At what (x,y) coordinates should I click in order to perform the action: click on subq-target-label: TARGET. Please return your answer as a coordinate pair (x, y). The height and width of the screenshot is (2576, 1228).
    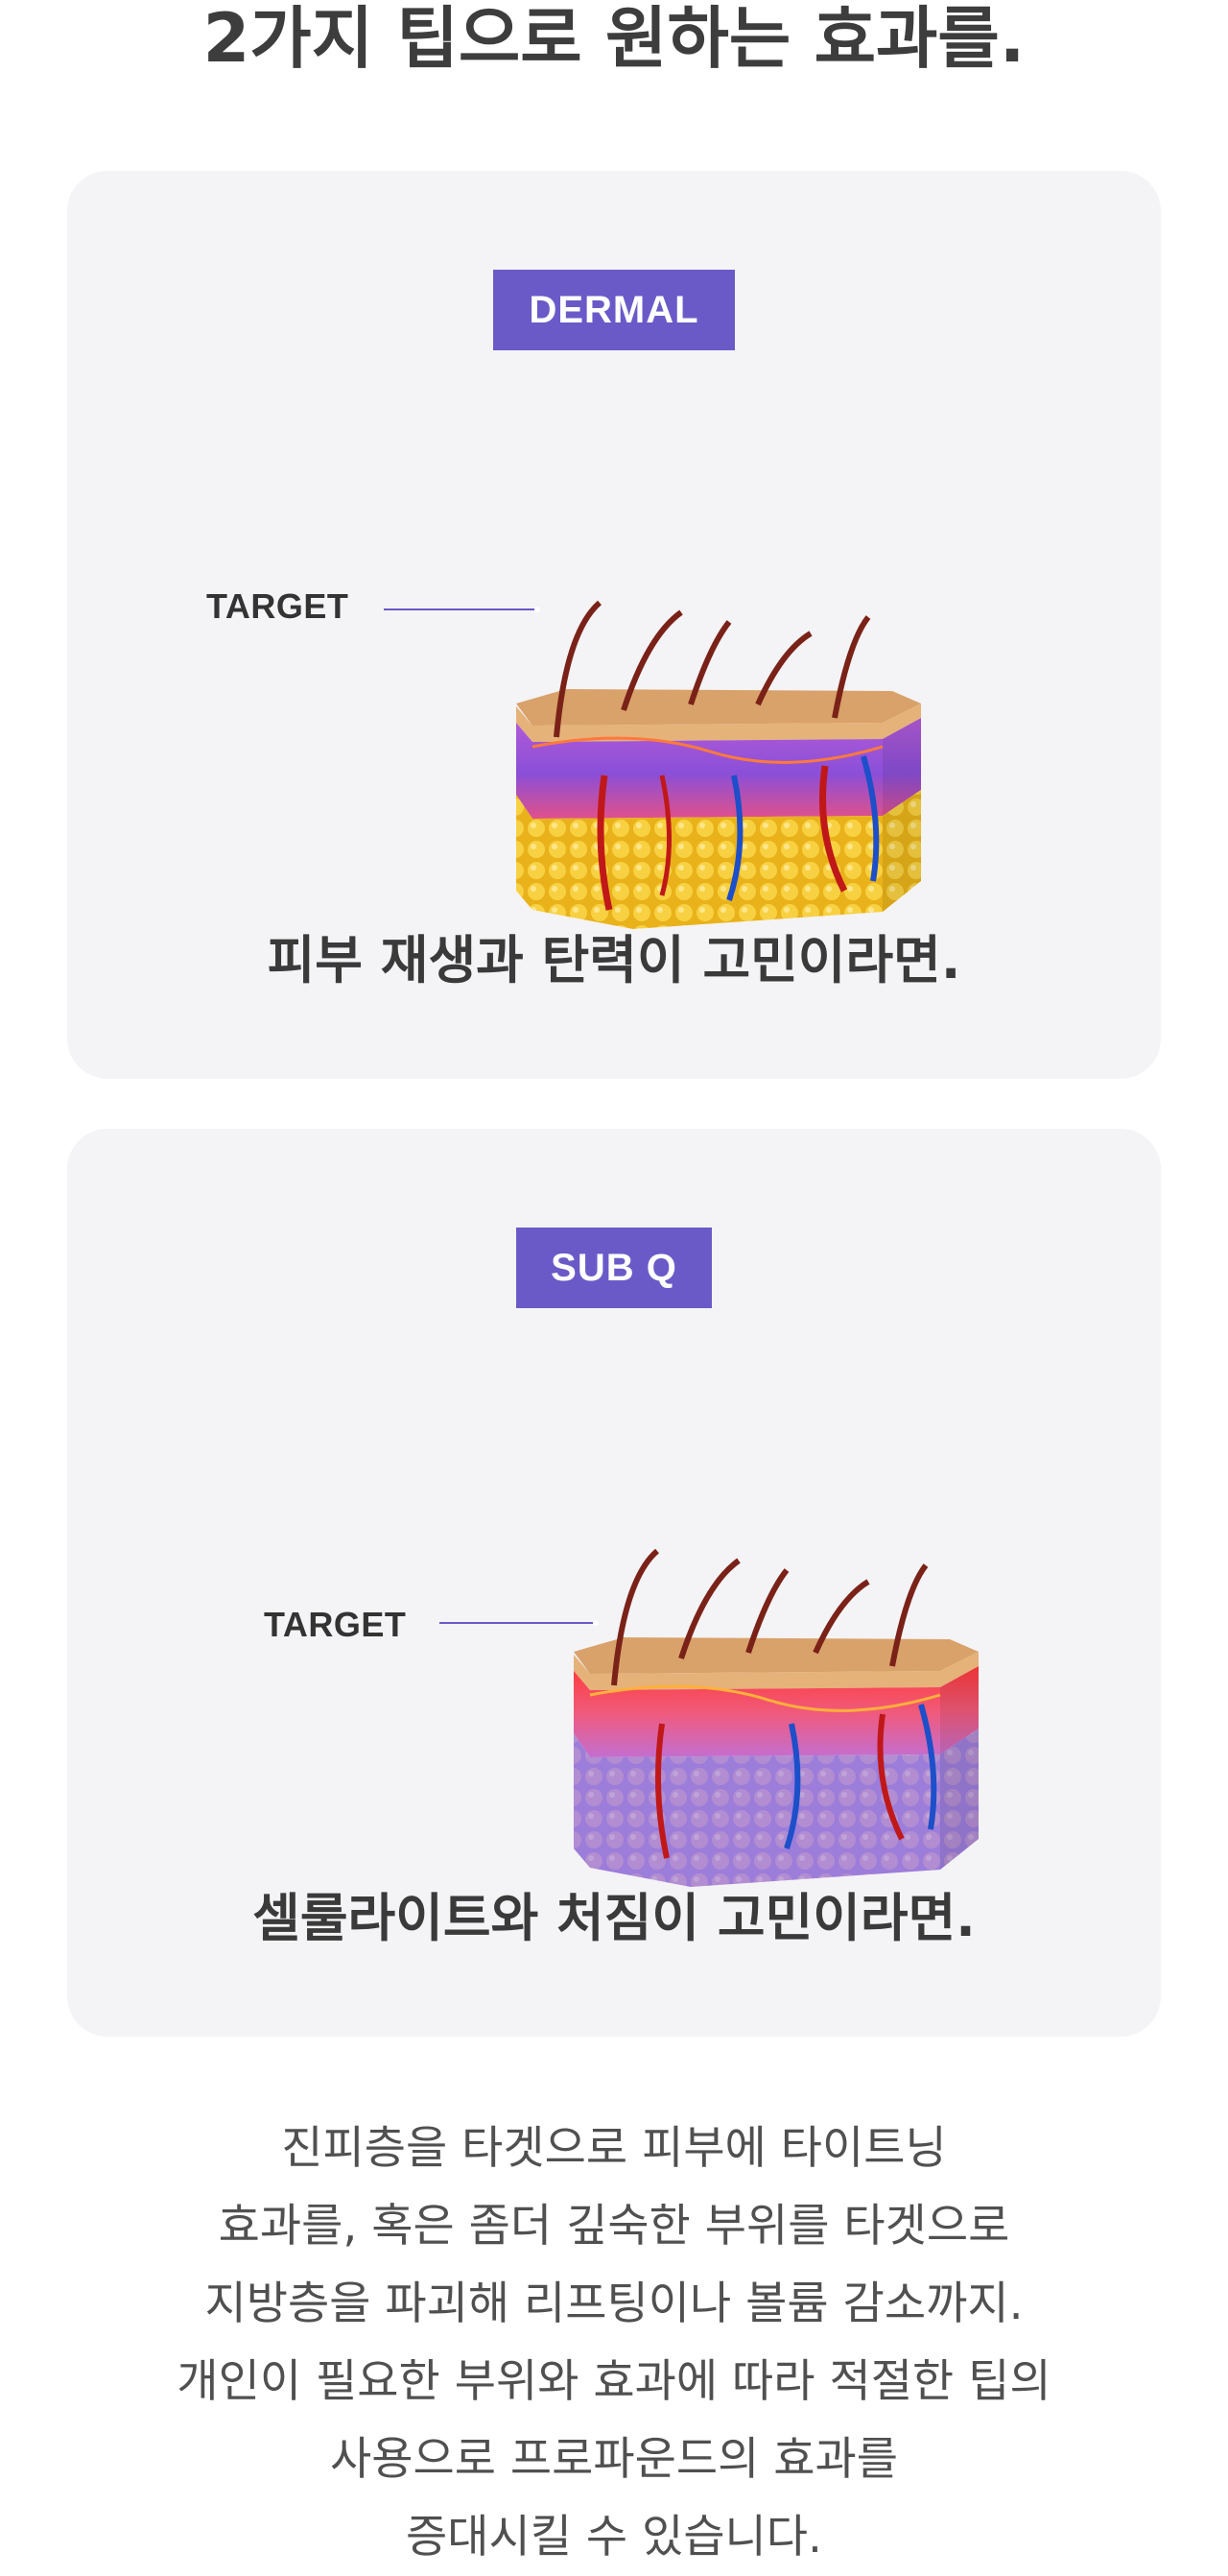
    Looking at the image, I should click on (335, 1624).